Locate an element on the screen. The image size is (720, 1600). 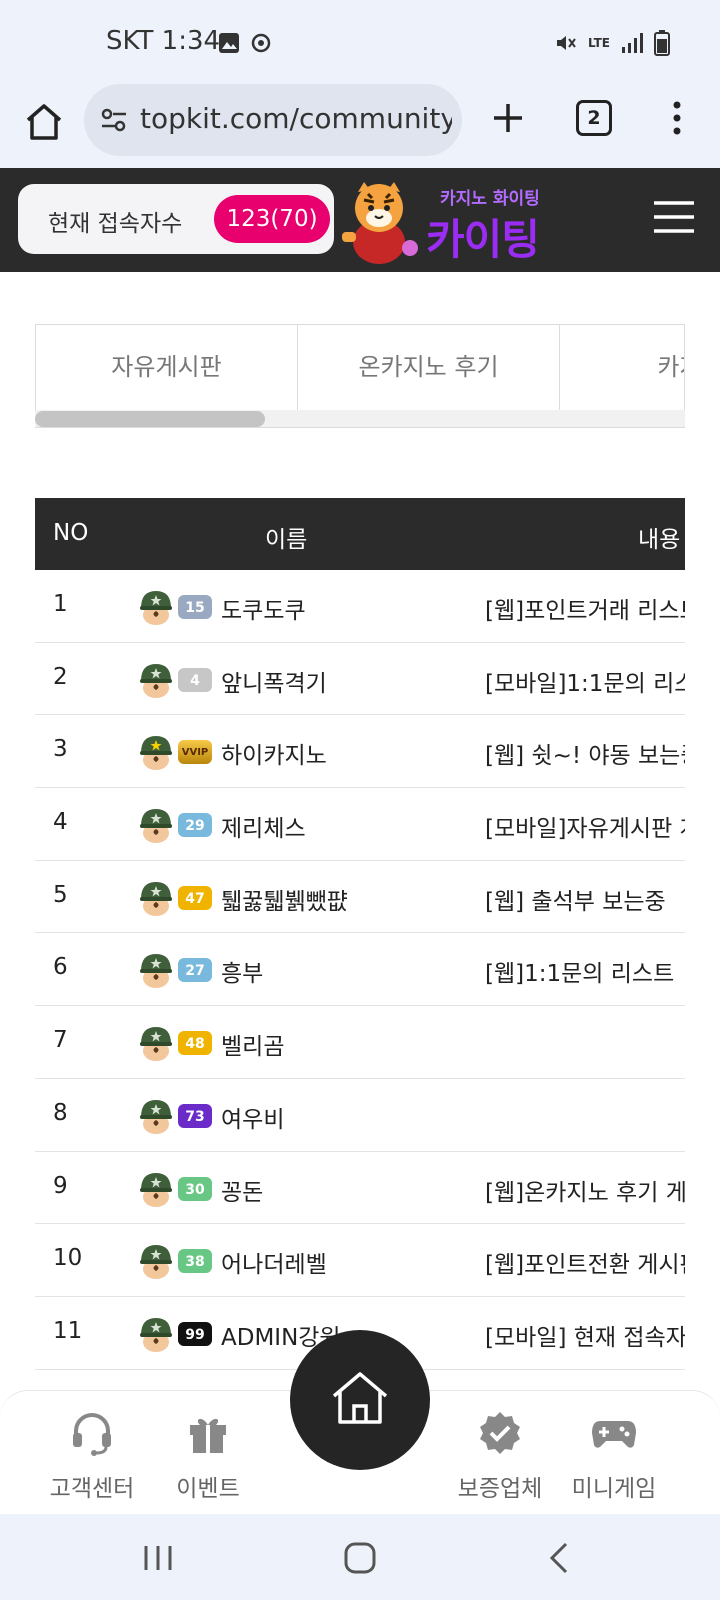
user-name: 어나더레벨 is located at coordinates (274, 1262).